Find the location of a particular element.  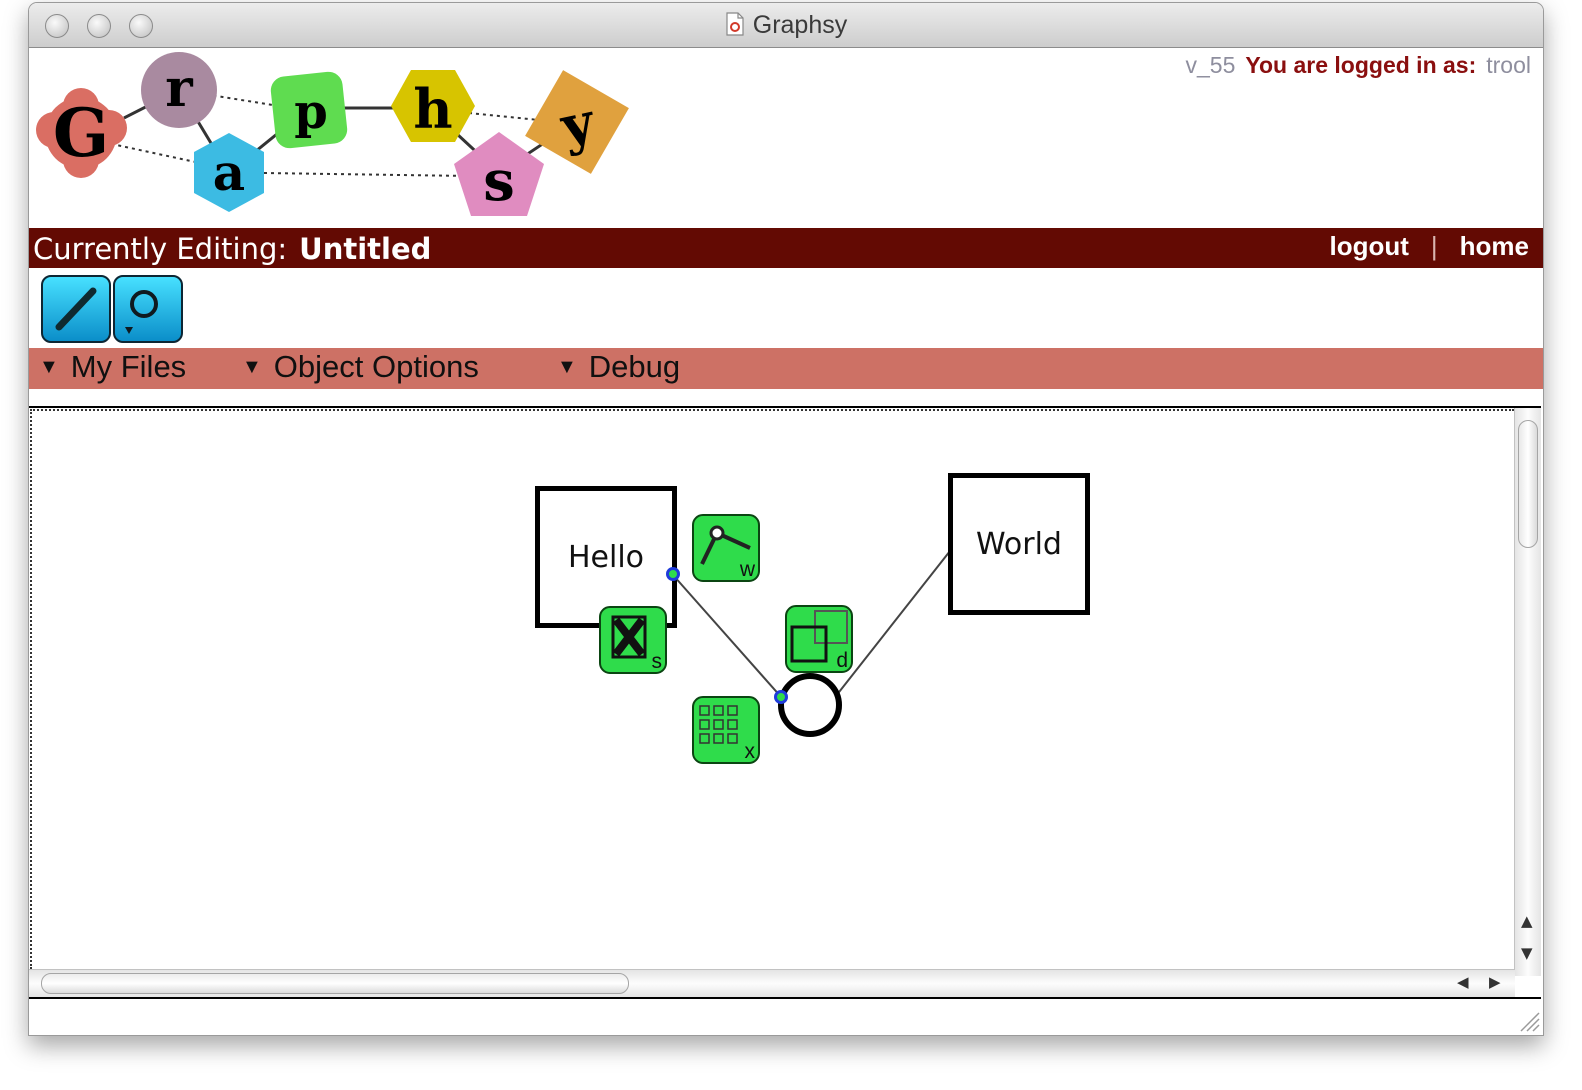

menu-object-options: ▼ Object Options is located at coordinates (360, 367).